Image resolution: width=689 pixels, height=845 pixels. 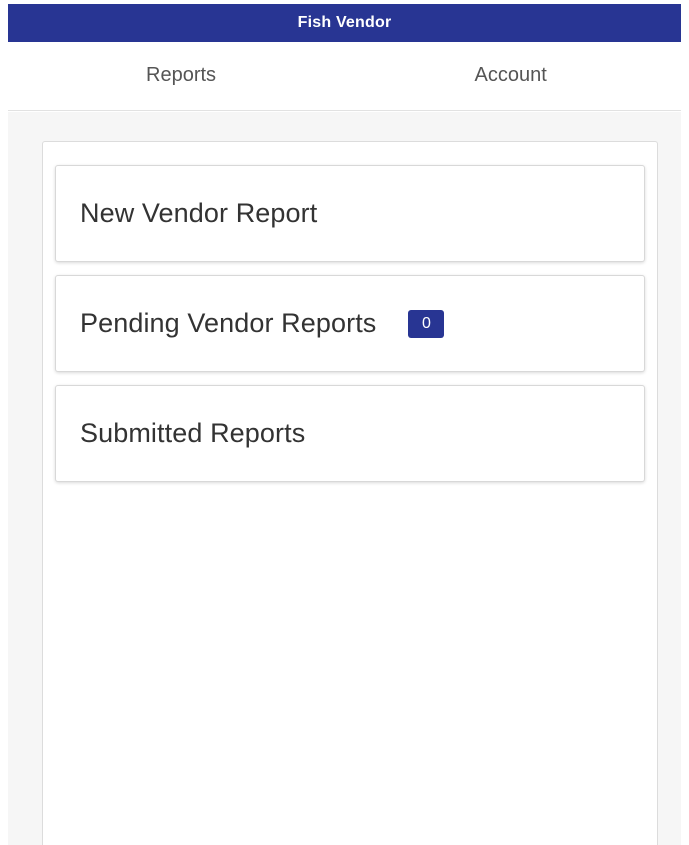 What do you see at coordinates (350, 433) in the screenshot?
I see `submitted-reports-card: Submitted Reports` at bounding box center [350, 433].